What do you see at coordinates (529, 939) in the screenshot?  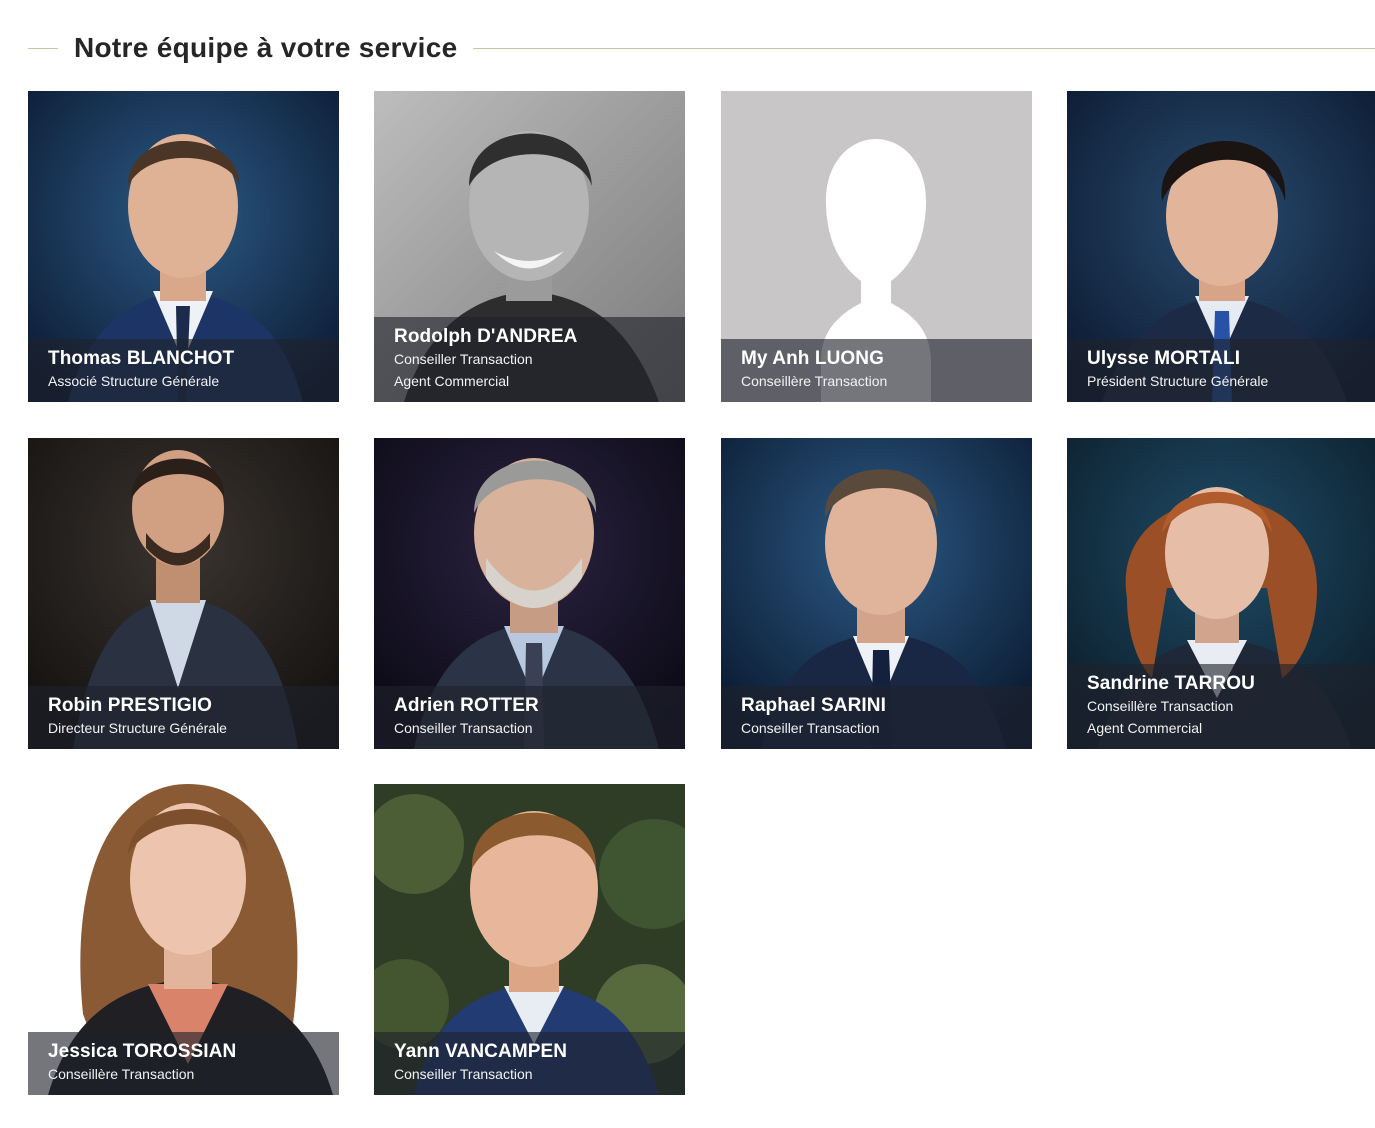 I see `team-member-card: Yann VANCAMPEN Conseiller Transaction` at bounding box center [529, 939].